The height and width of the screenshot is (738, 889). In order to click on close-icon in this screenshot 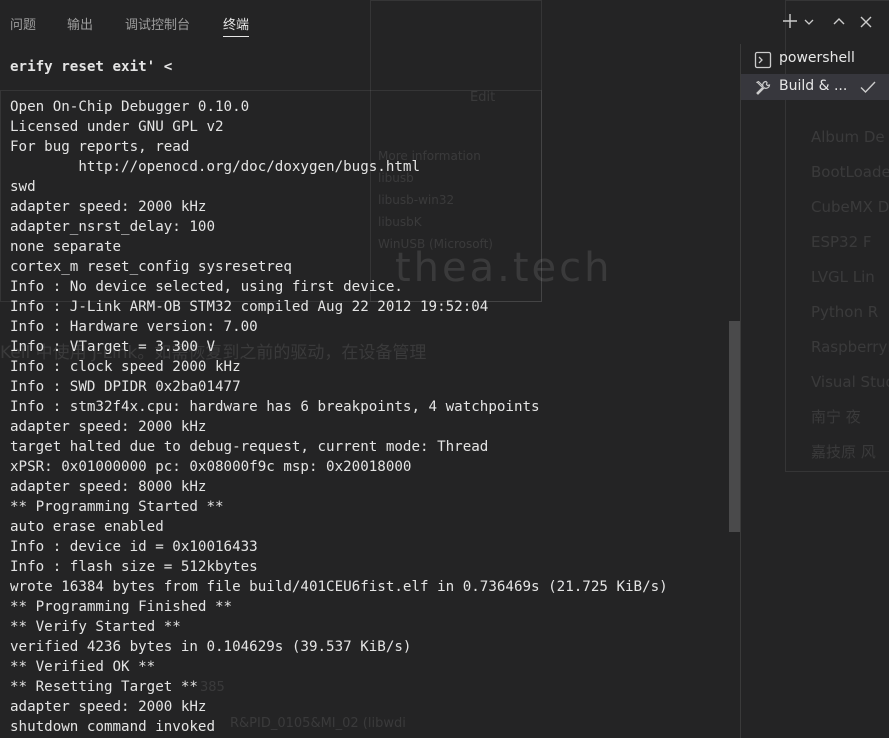, I will do `click(866, 22)`.